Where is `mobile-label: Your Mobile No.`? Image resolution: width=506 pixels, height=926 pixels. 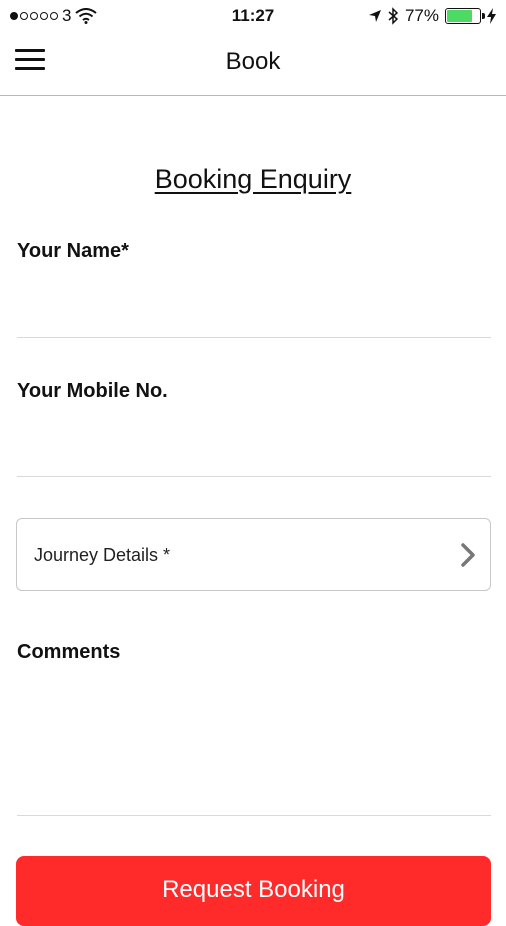
mobile-label: Your Mobile No. is located at coordinates (92, 391).